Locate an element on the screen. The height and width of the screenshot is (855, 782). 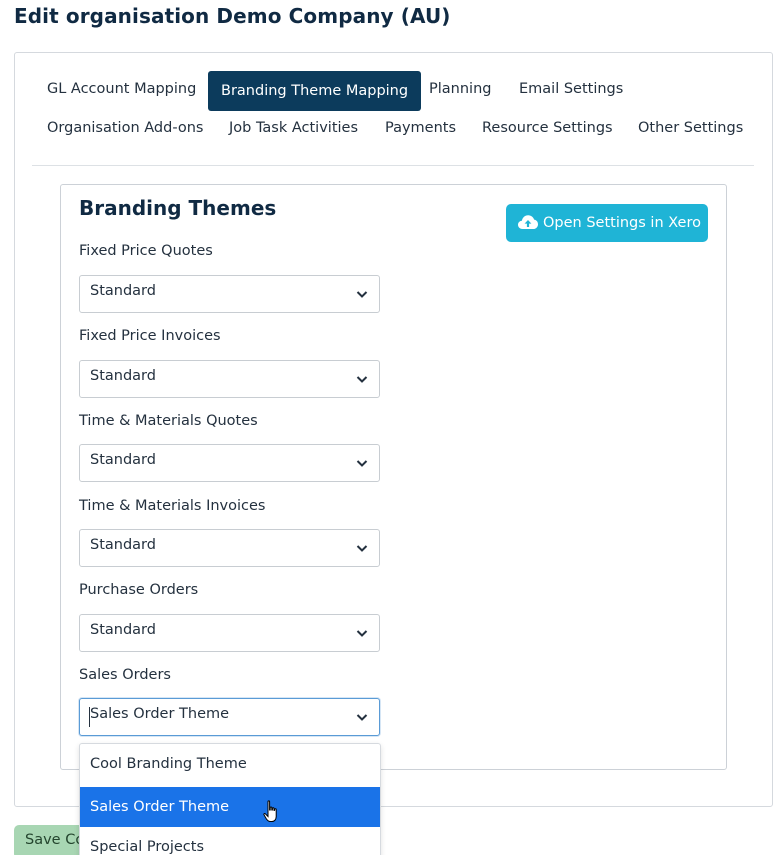
tab-email-settings: Email Settings is located at coordinates (571, 89).